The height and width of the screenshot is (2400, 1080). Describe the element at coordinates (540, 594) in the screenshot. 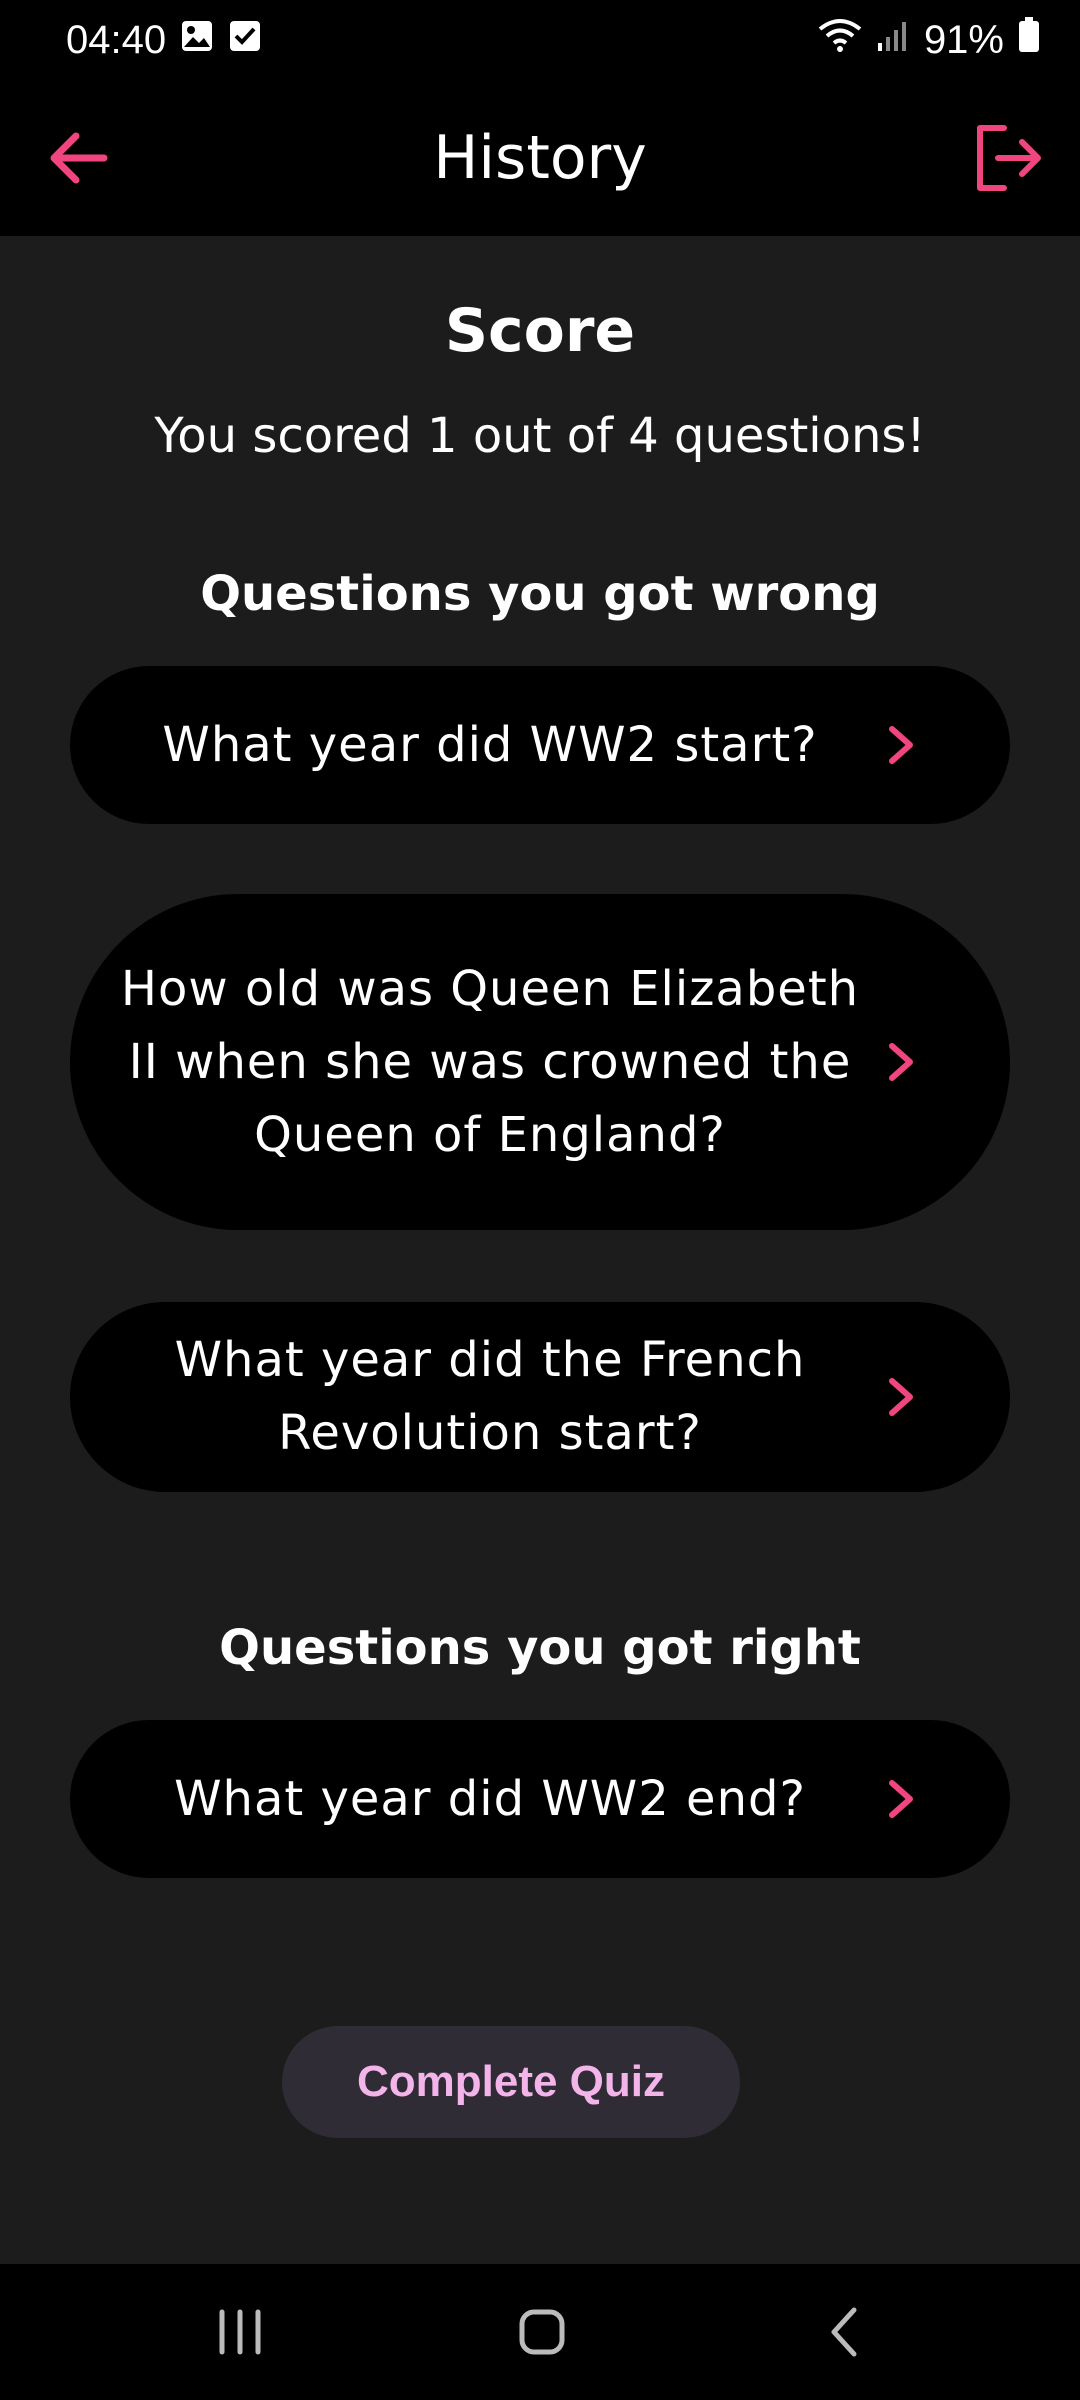

I see `wrong-questions-heading: Questions you got wrong` at that location.